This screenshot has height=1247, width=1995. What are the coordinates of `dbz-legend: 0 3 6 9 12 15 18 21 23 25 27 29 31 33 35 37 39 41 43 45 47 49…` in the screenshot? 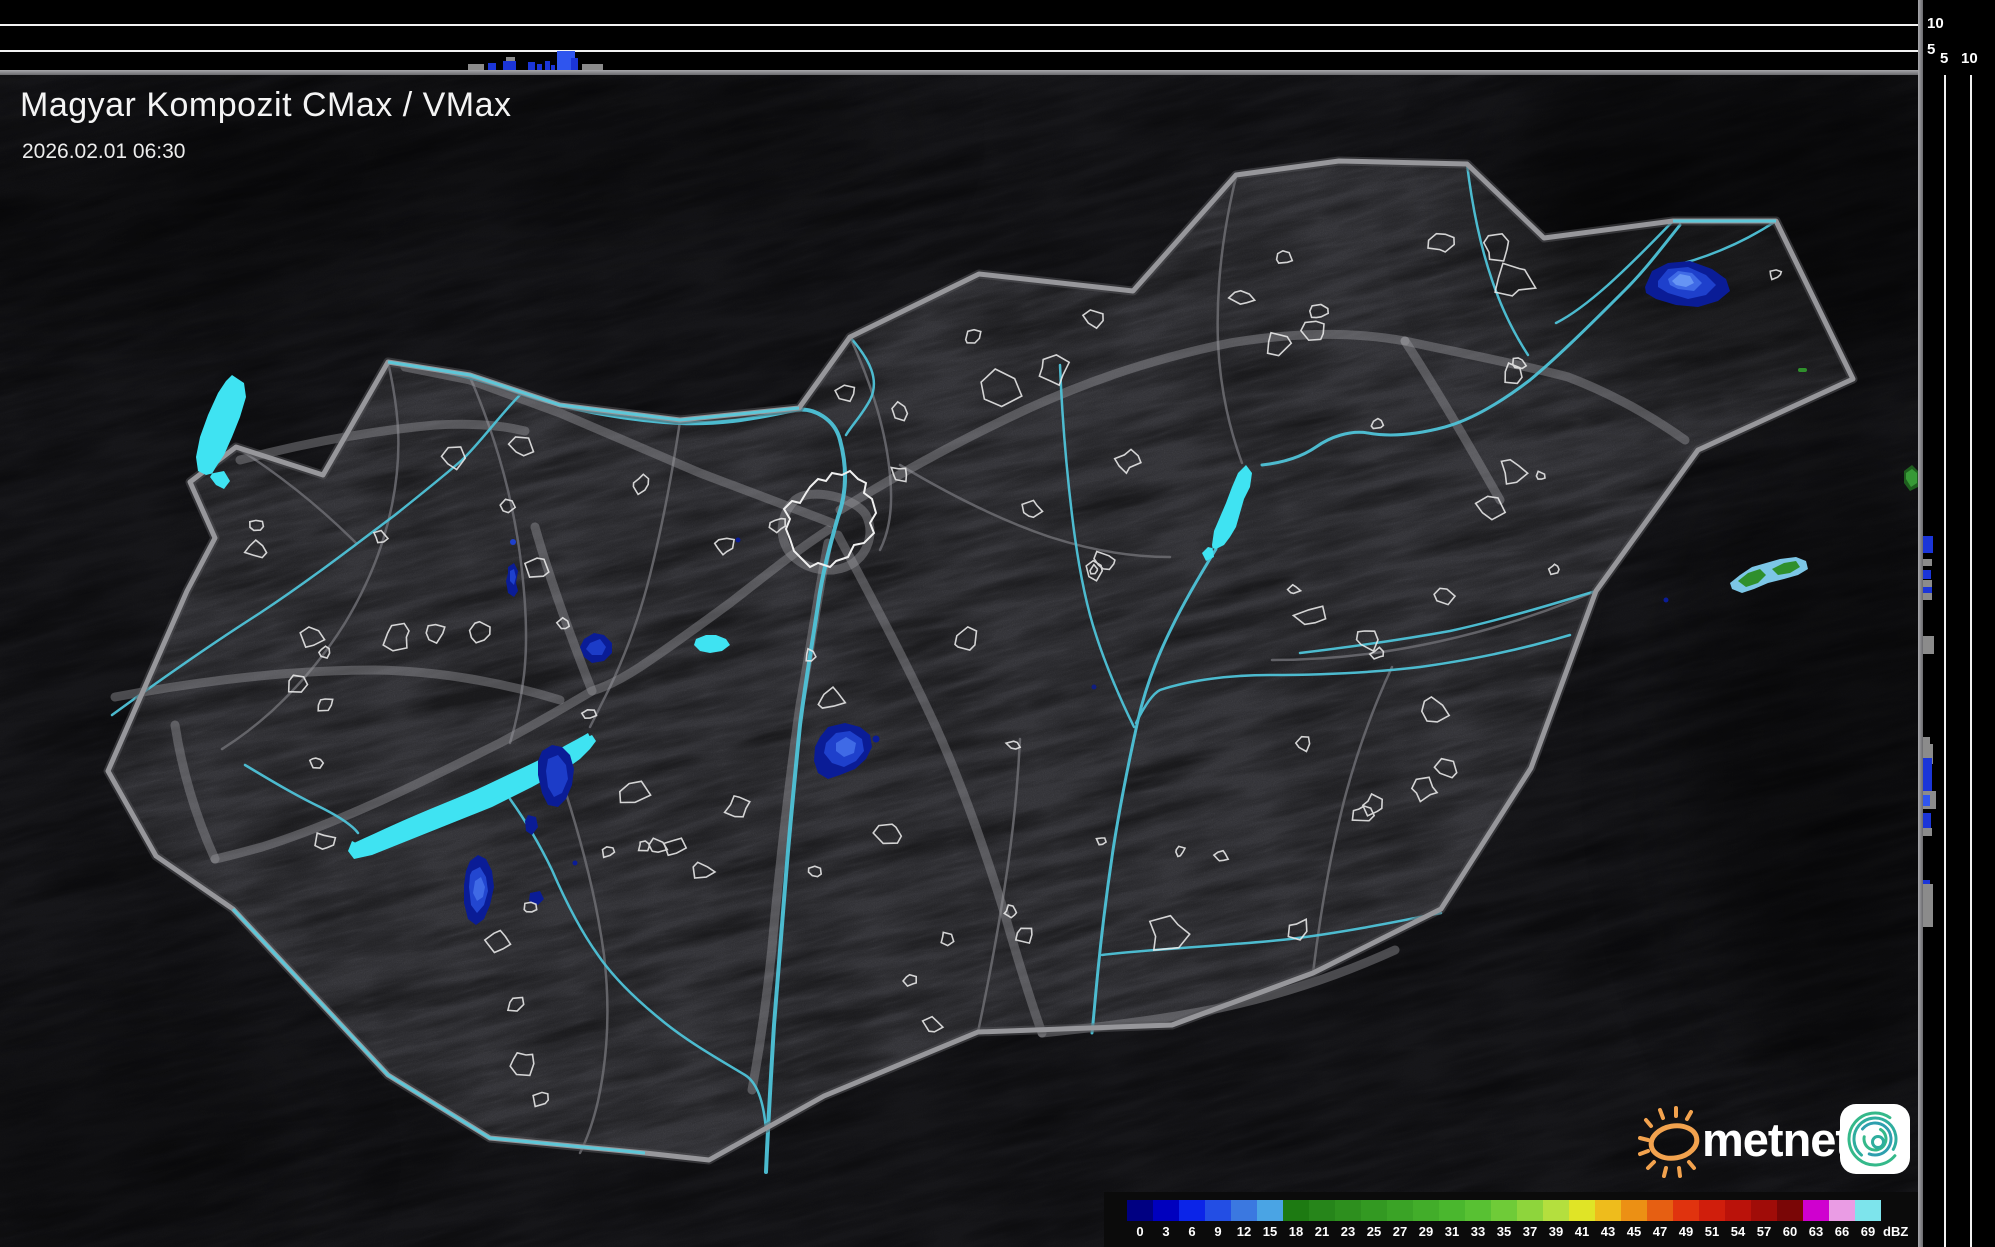 It's located at (1511, 1219).